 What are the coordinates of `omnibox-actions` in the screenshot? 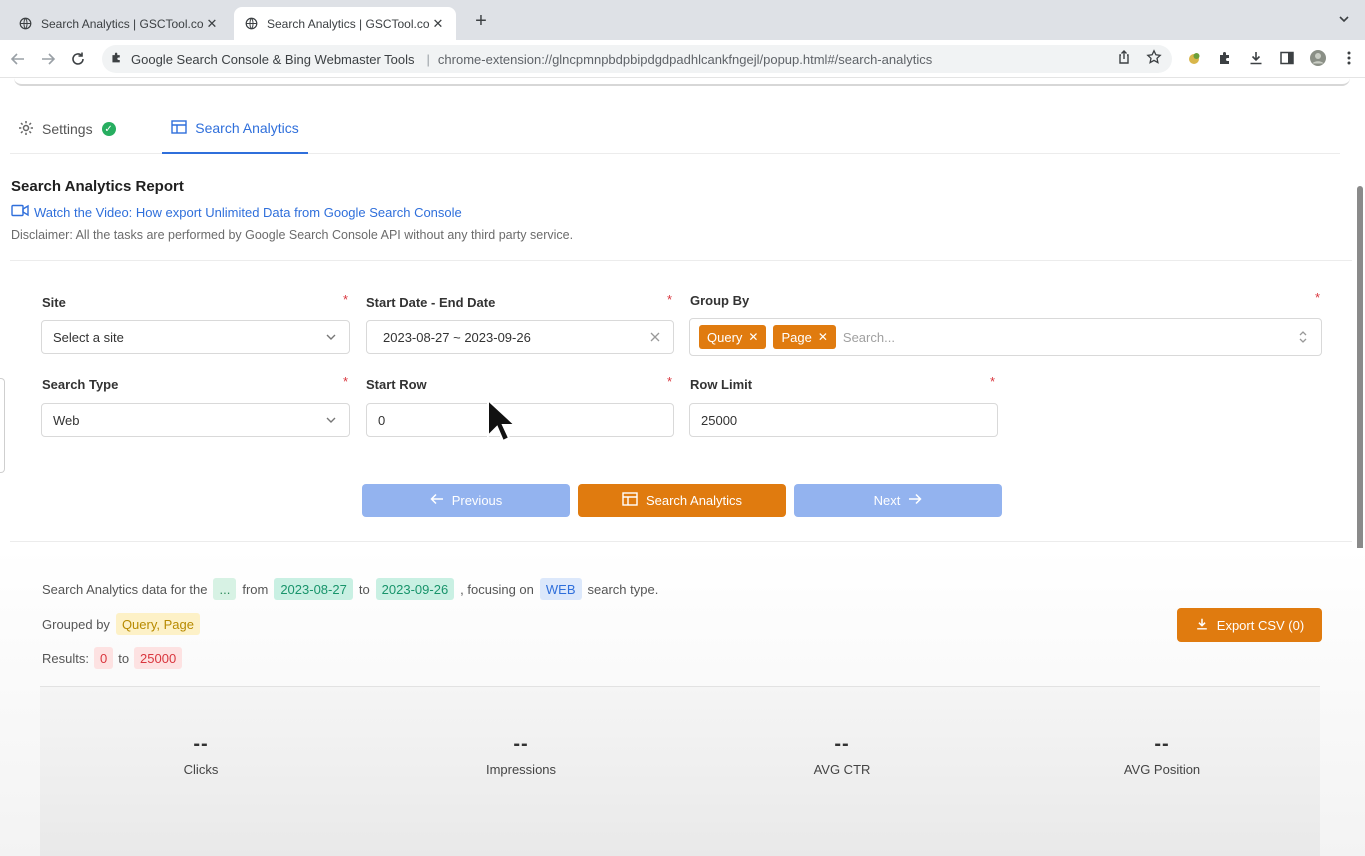 It's located at (1139, 58).